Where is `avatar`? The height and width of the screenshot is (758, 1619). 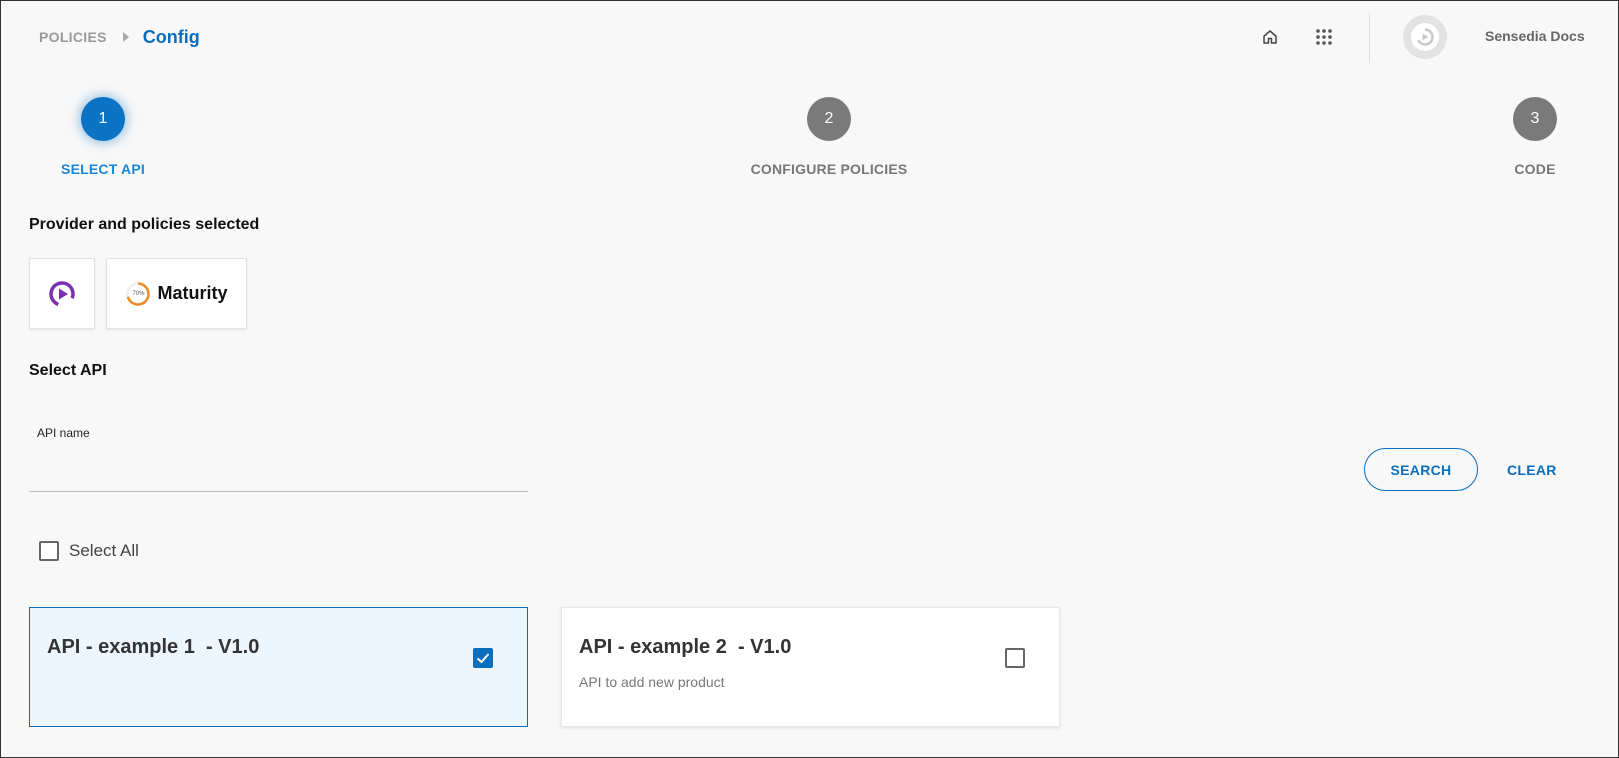
avatar is located at coordinates (1425, 37).